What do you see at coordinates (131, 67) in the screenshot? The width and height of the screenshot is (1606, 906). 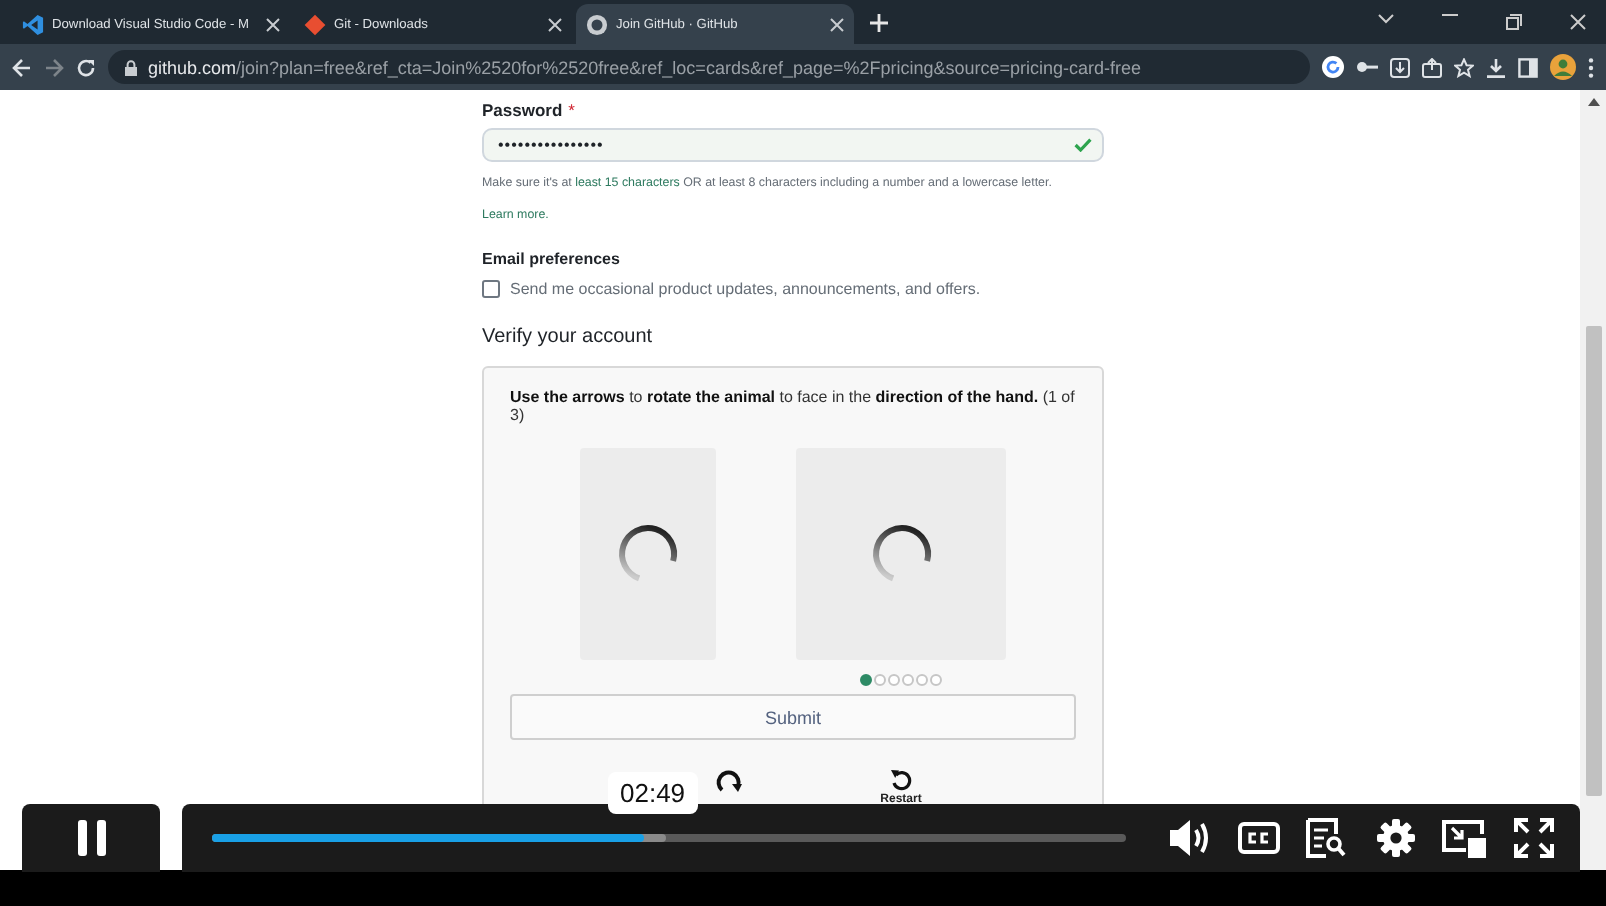 I see `lock-icon` at bounding box center [131, 67].